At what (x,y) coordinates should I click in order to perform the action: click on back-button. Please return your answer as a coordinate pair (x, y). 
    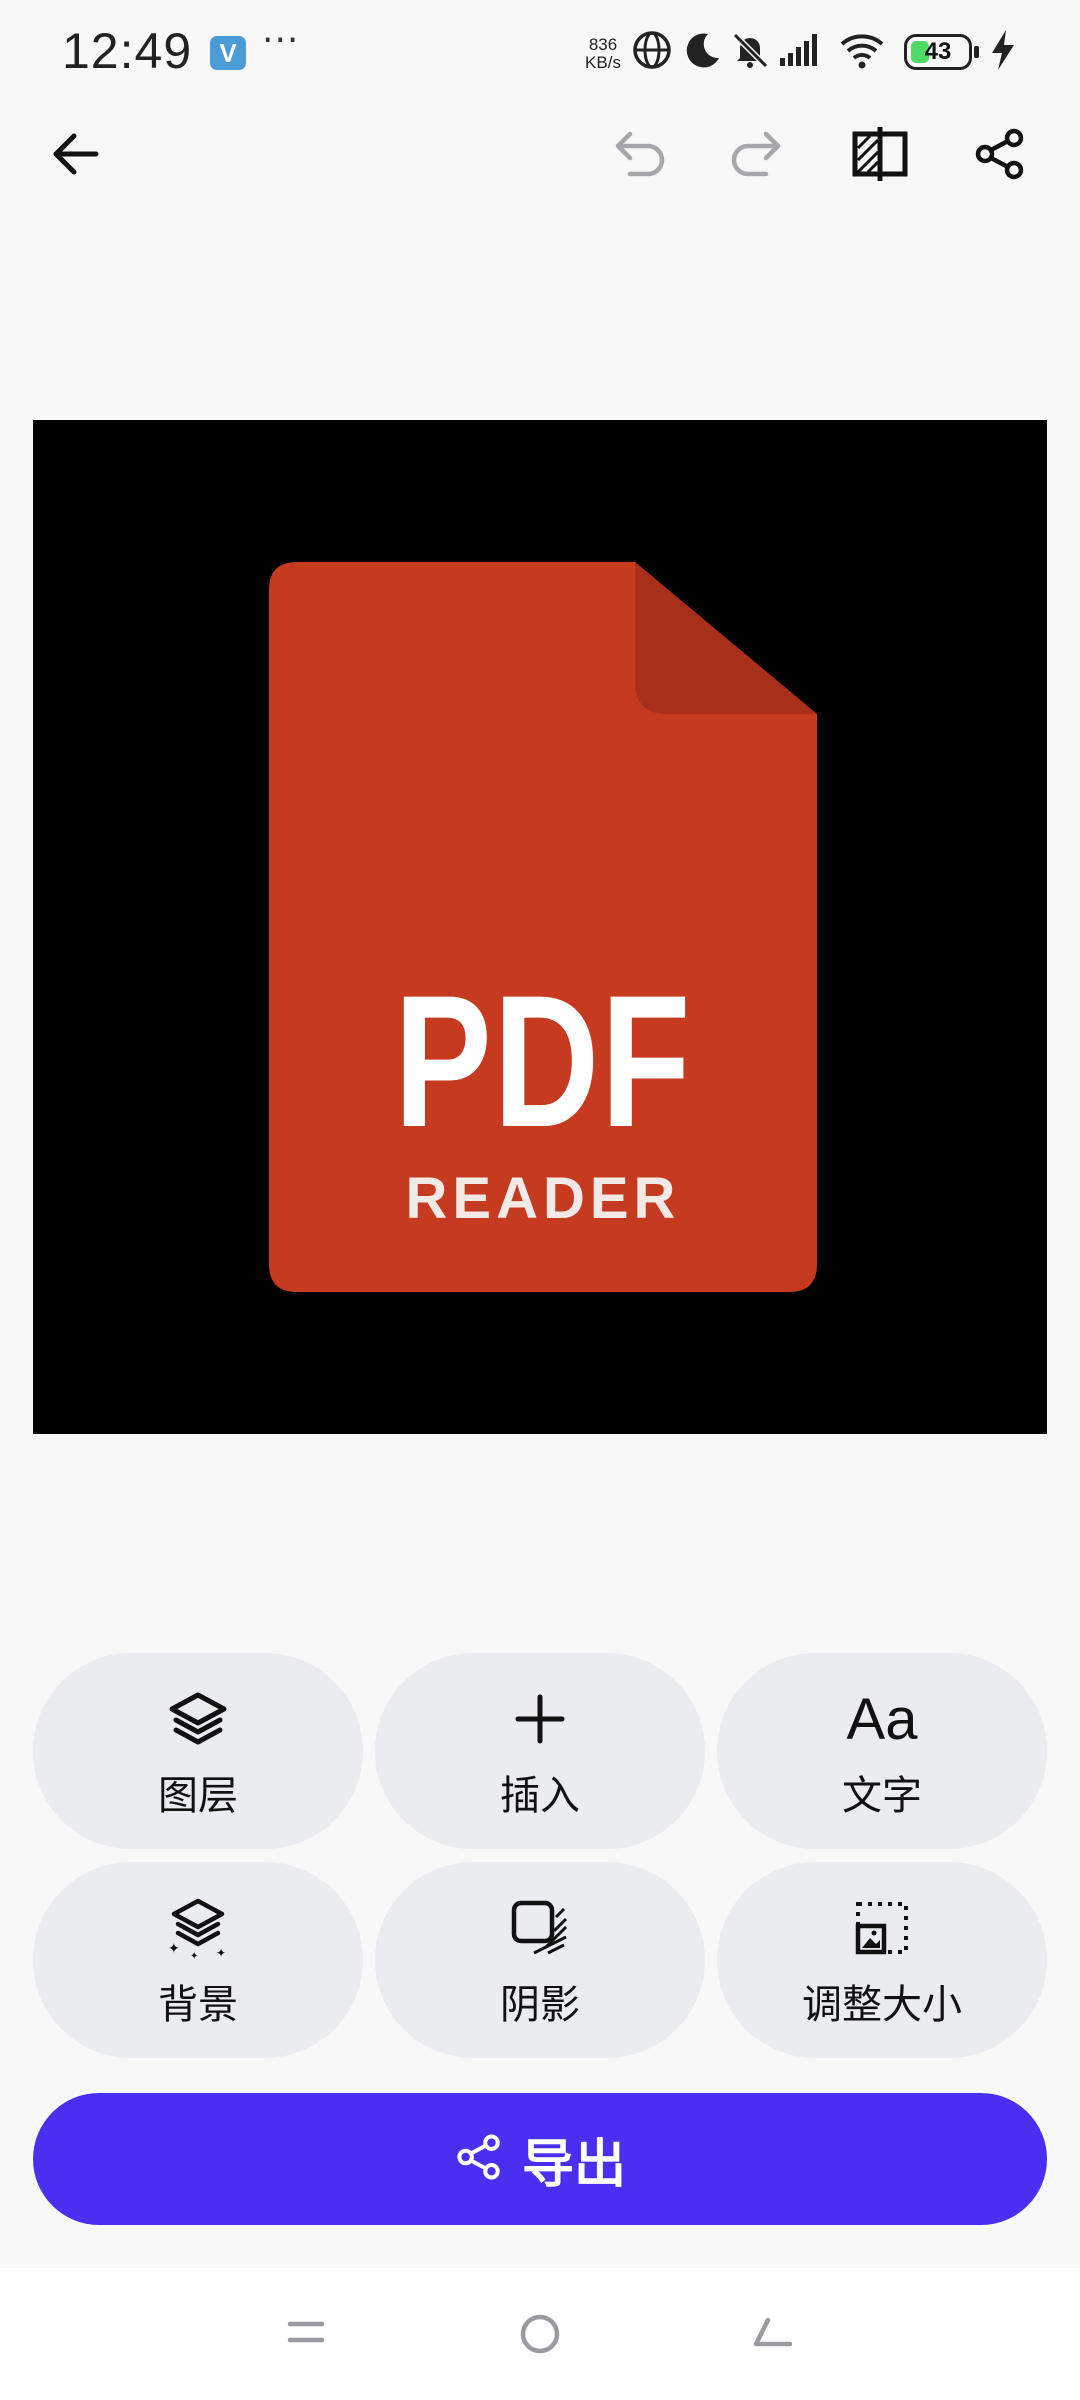
    Looking at the image, I should click on (76, 156).